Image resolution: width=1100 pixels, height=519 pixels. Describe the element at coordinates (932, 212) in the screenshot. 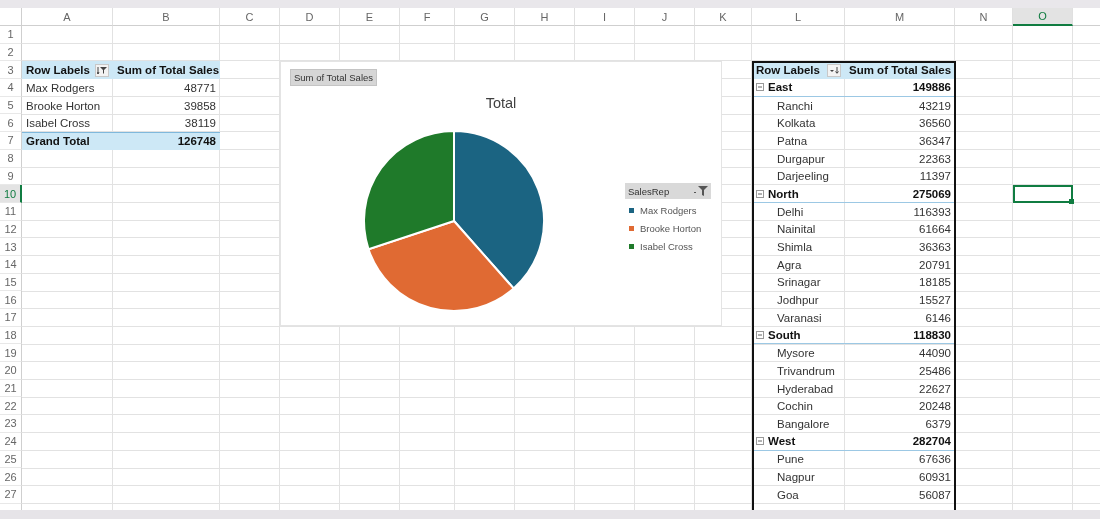

I see `table-cell-text: 116393` at that location.